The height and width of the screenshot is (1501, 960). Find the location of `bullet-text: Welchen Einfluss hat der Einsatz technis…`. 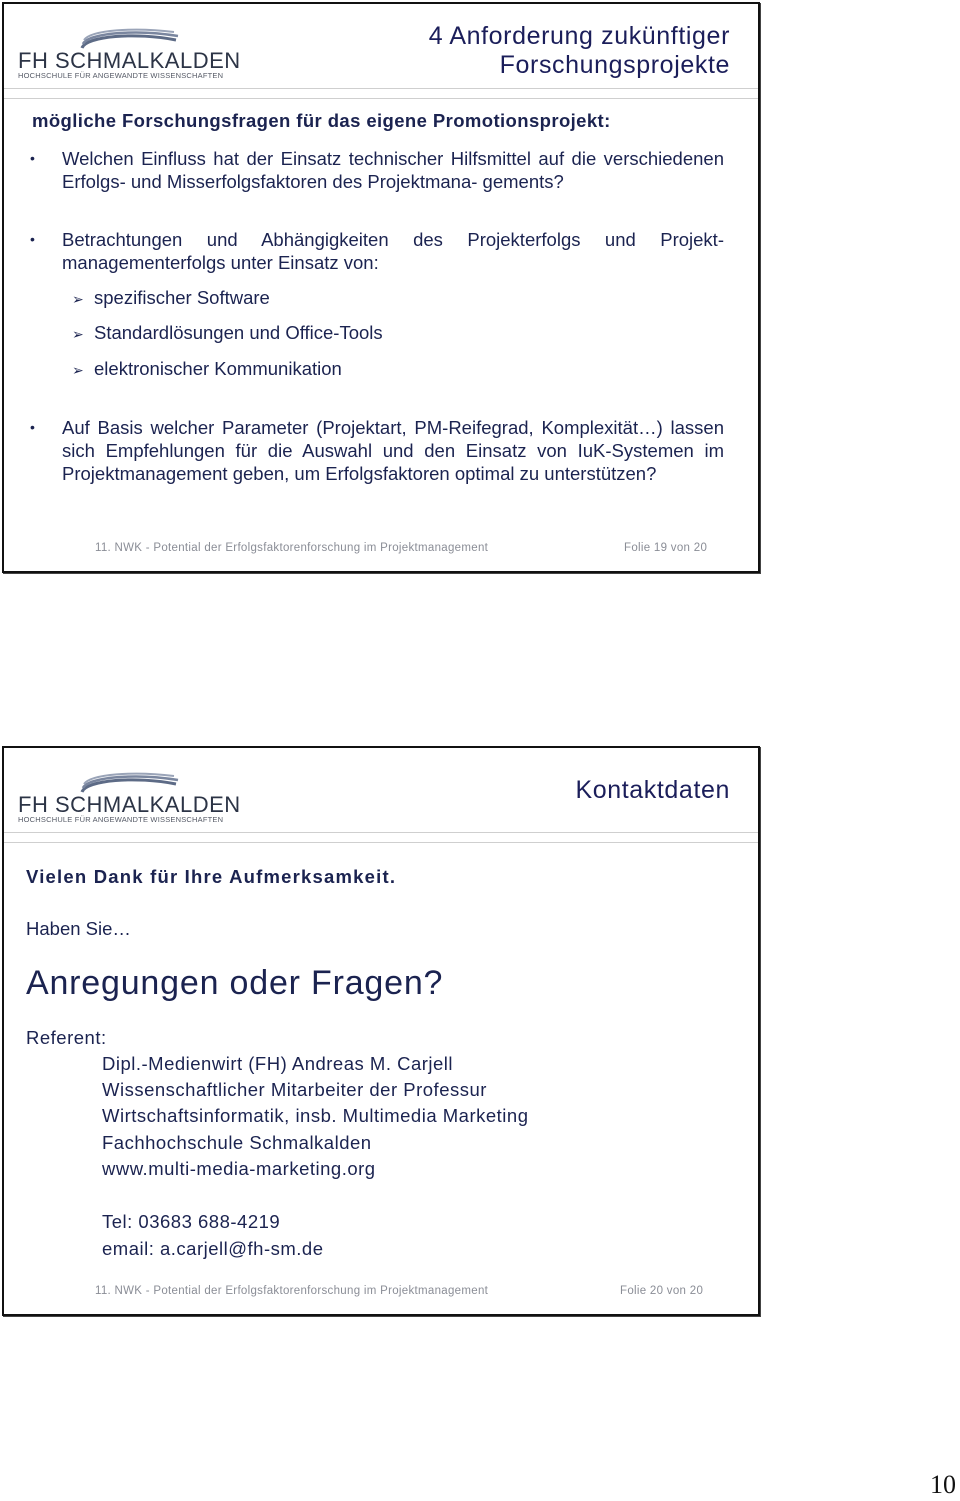

bullet-text: Welchen Einfluss hat der Einsatz technis… is located at coordinates (393, 170).